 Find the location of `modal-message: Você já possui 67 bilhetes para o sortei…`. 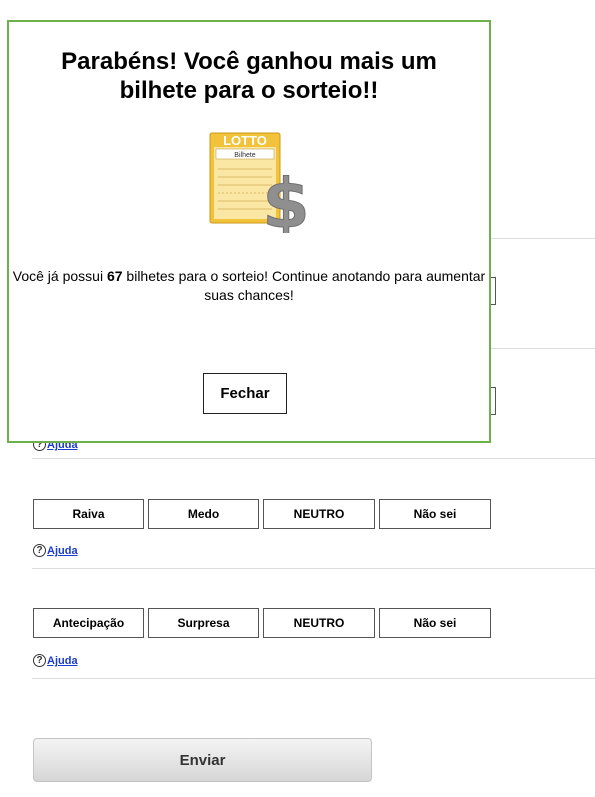

modal-message: Você já possui 67 bilhetes para o sortei… is located at coordinates (249, 285).